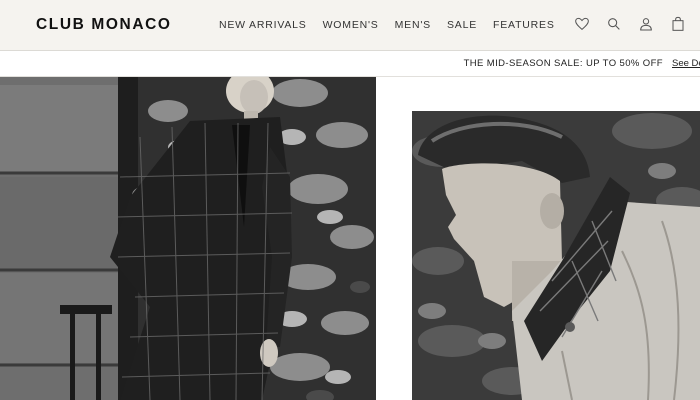  Describe the element at coordinates (646, 24) in the screenshot. I see `account-icon` at that location.